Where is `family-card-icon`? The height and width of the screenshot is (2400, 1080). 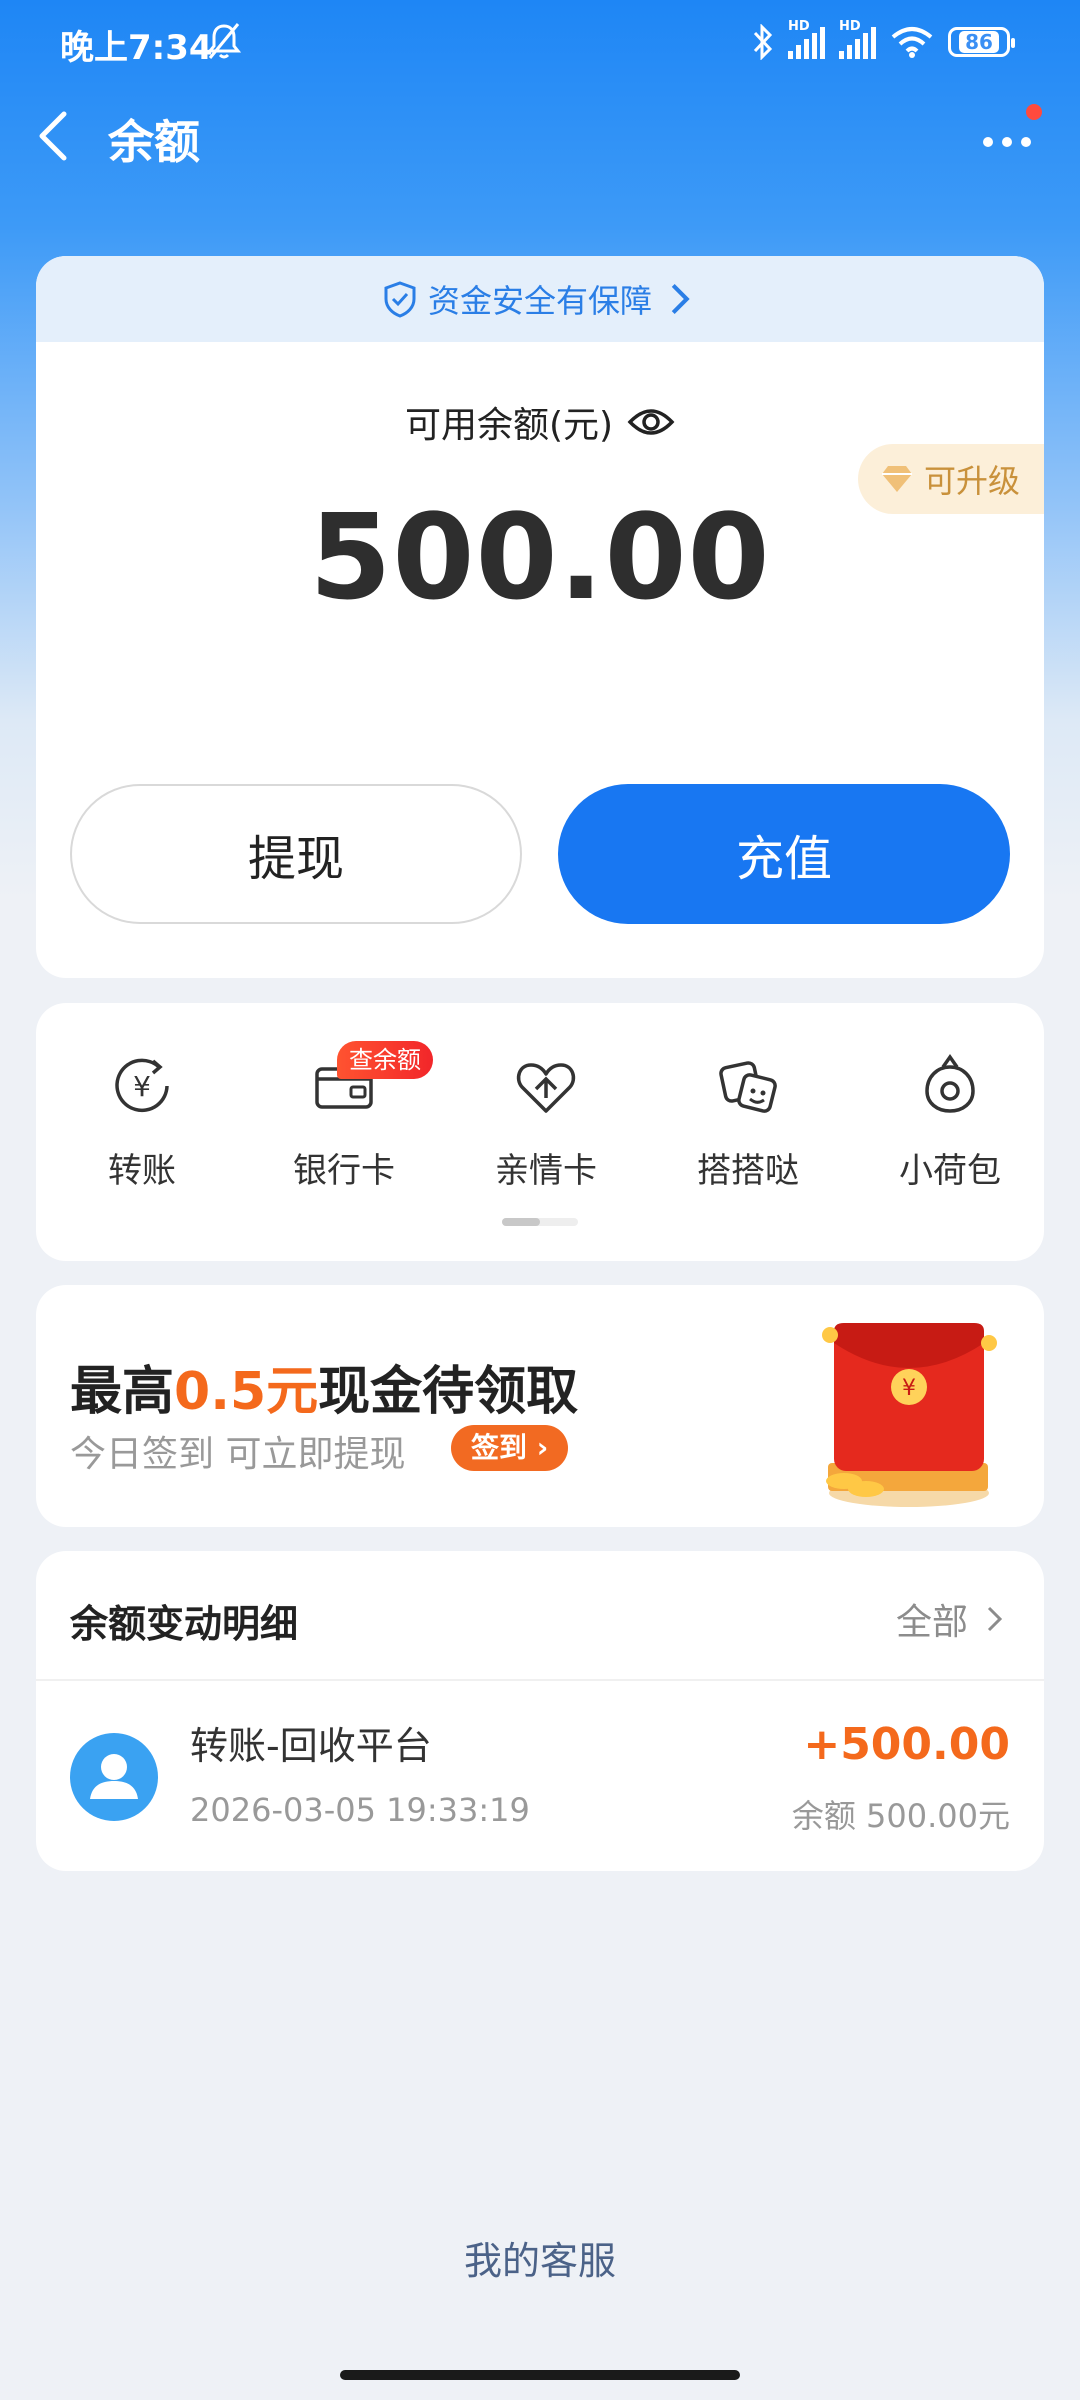
family-card-icon is located at coordinates (546, 1088).